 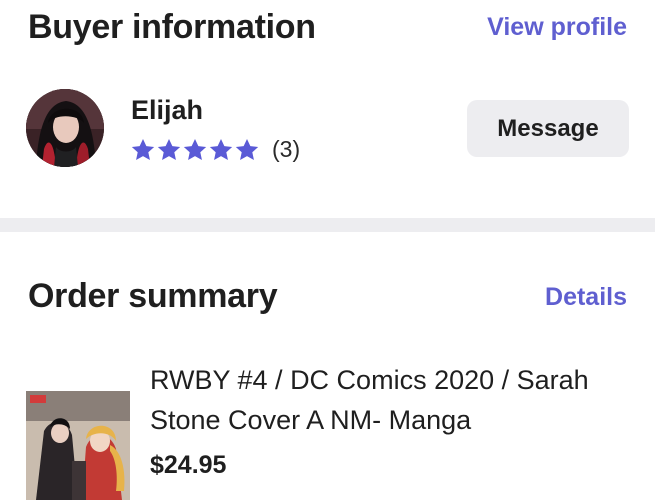 What do you see at coordinates (188, 465) in the screenshot?
I see `item-price: $24.95` at bounding box center [188, 465].